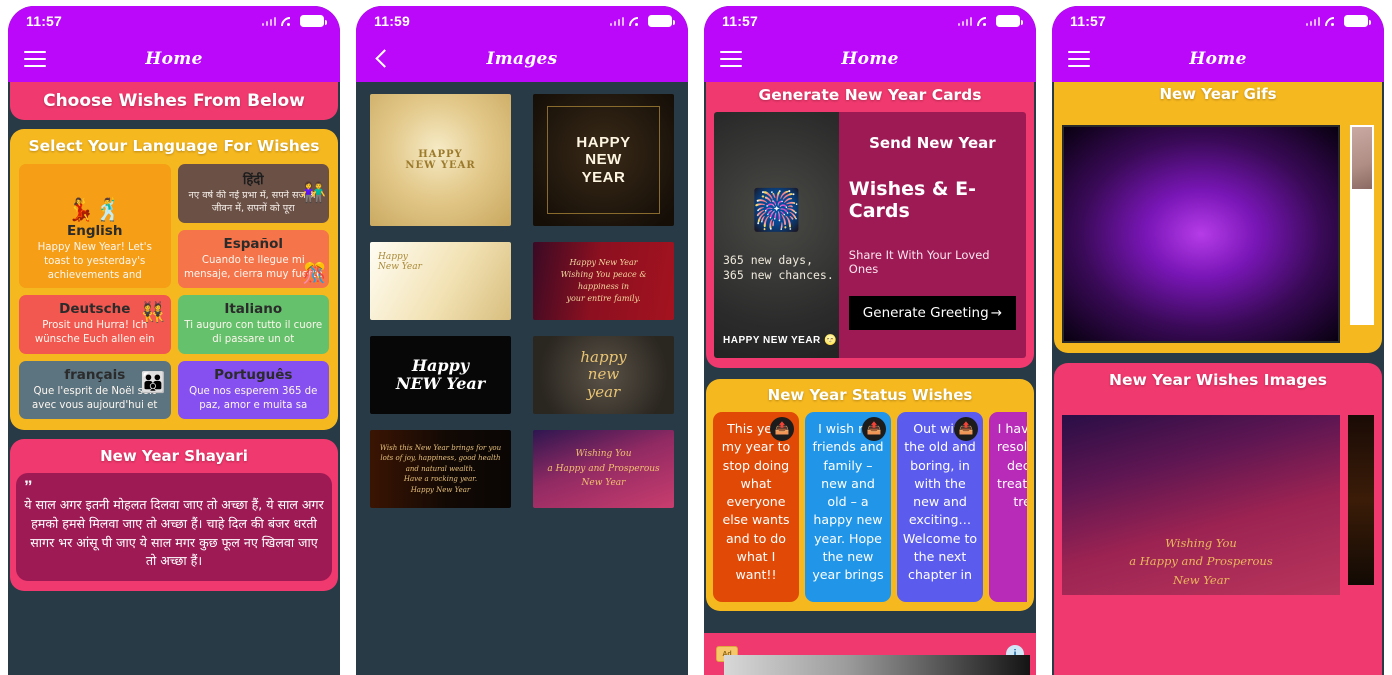  I want to click on card-send-line: Send New Year, so click(932, 143).